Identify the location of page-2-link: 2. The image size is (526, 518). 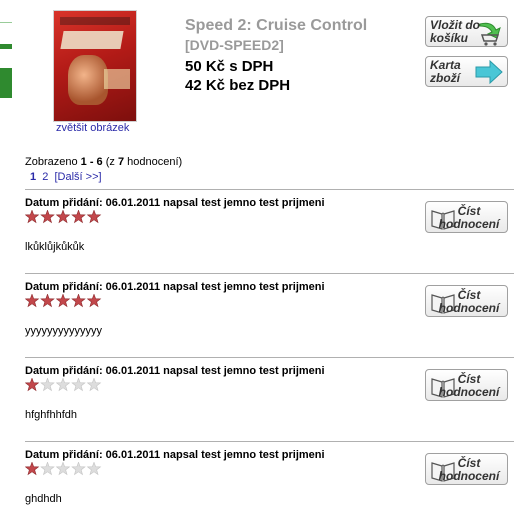
(45, 177).